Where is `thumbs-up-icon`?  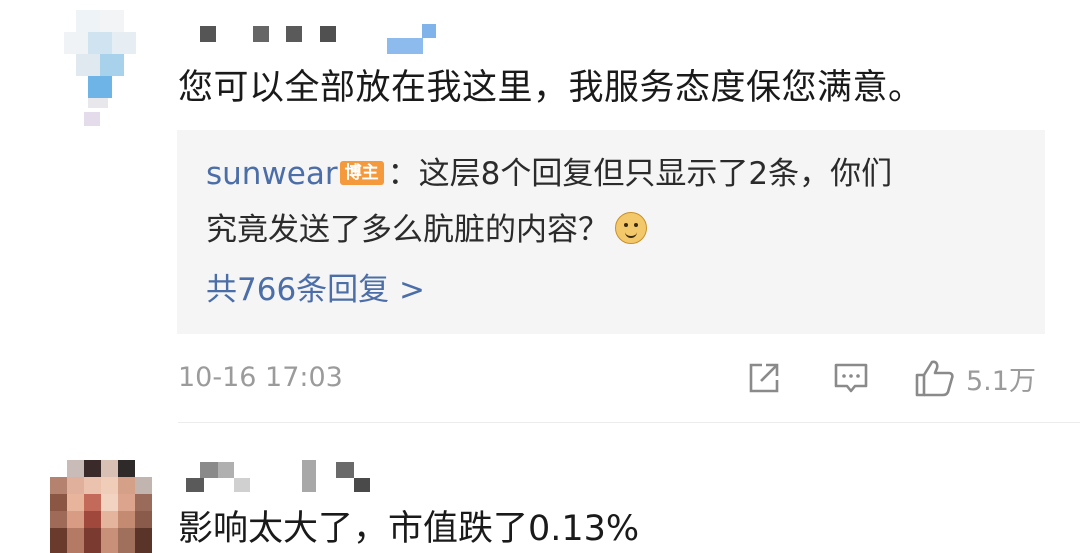 thumbs-up-icon is located at coordinates (934, 378).